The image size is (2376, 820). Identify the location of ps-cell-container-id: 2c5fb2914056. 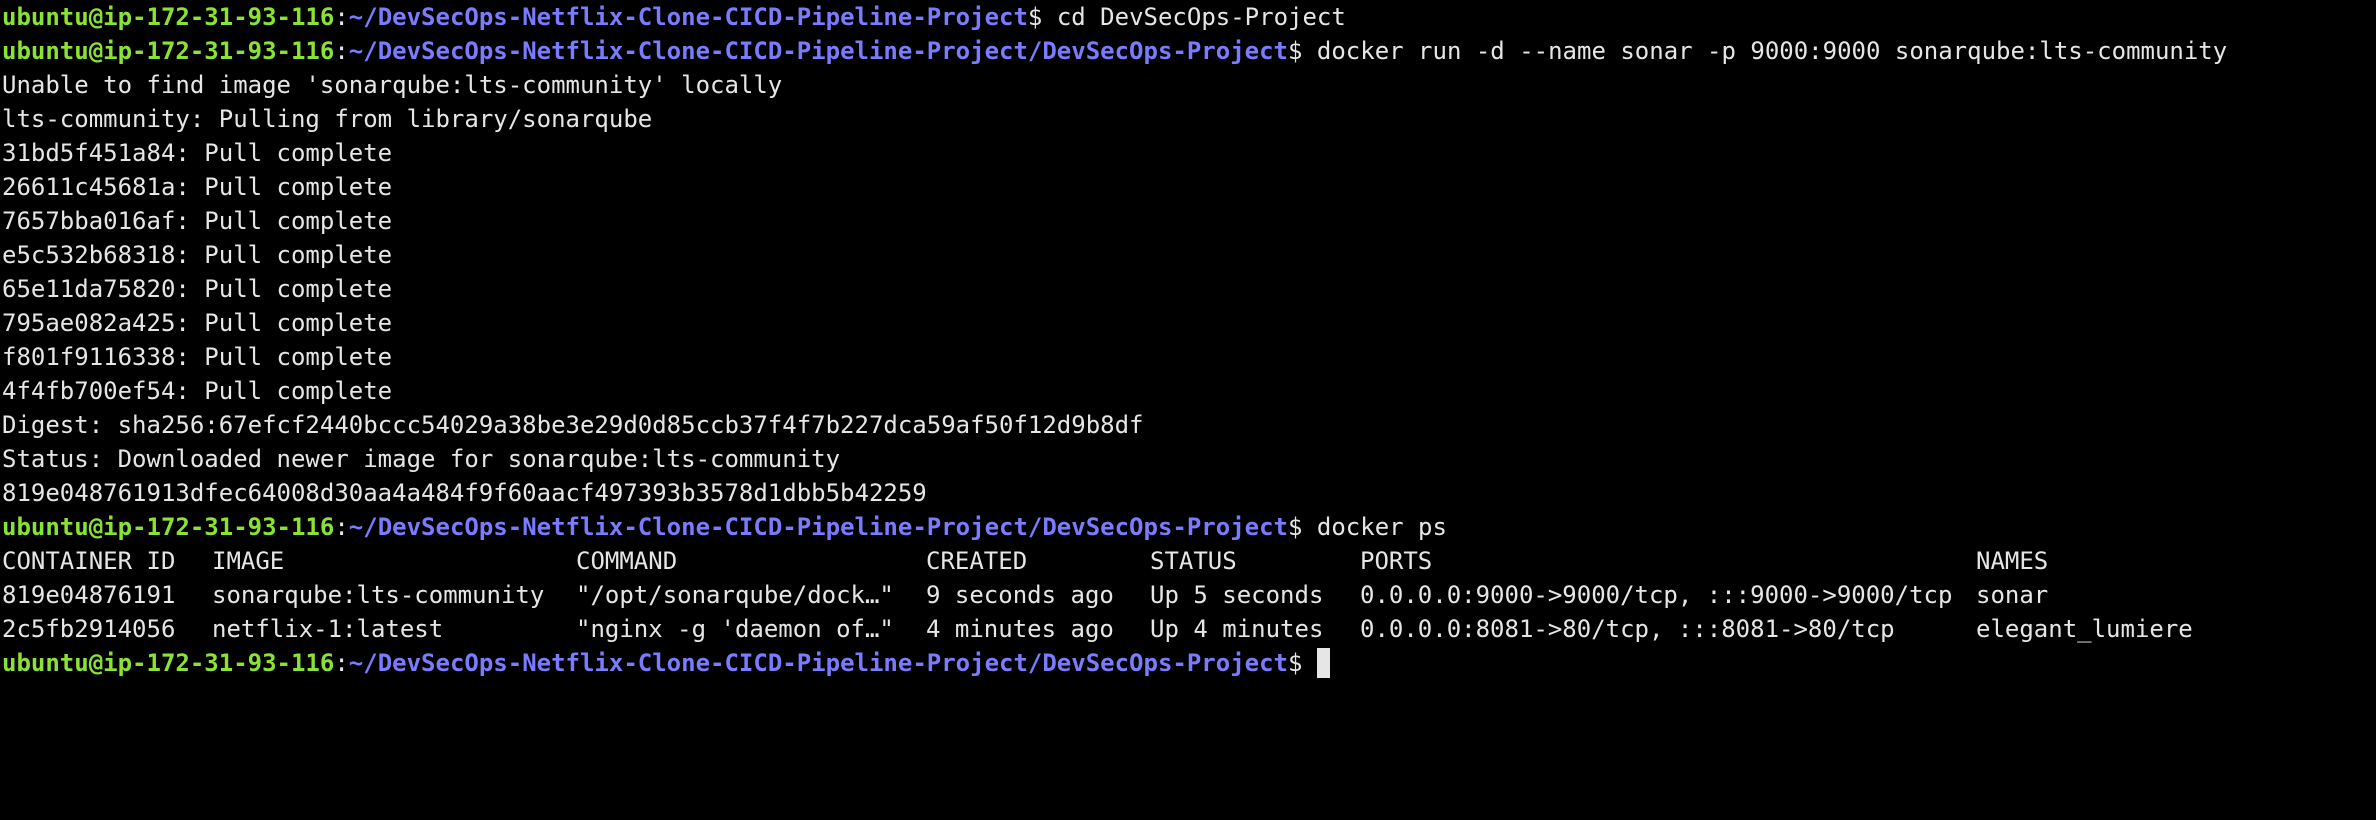
(89, 629).